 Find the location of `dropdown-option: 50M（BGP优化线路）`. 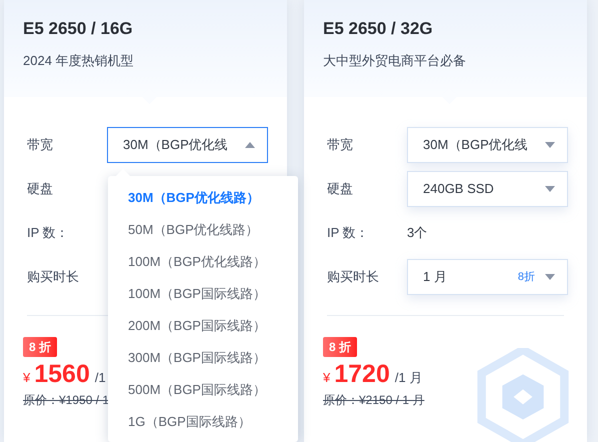

dropdown-option: 50M（BGP优化线路） is located at coordinates (203, 230).